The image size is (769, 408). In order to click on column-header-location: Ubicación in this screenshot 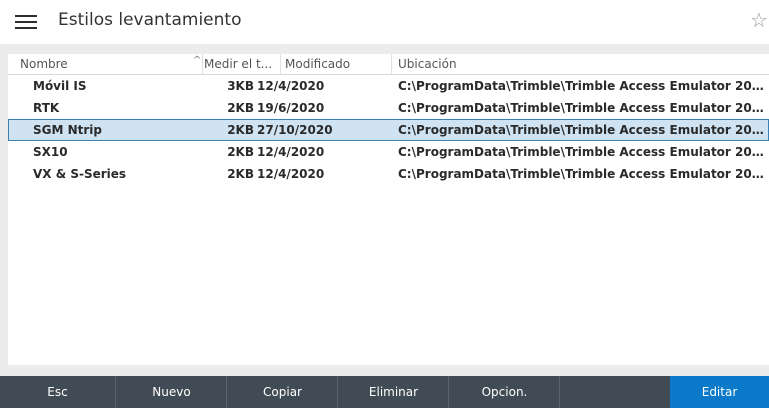, I will do `click(427, 64)`.